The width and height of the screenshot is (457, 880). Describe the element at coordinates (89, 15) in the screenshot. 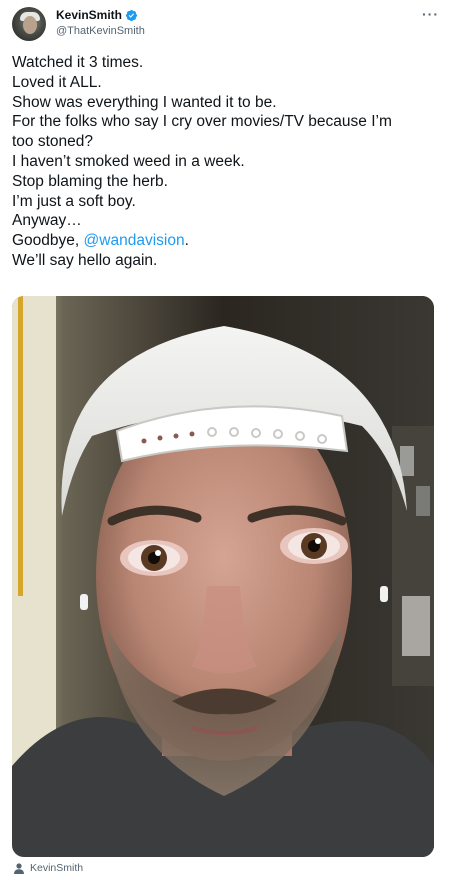

I see `author-display-name: KevinSmith` at that location.